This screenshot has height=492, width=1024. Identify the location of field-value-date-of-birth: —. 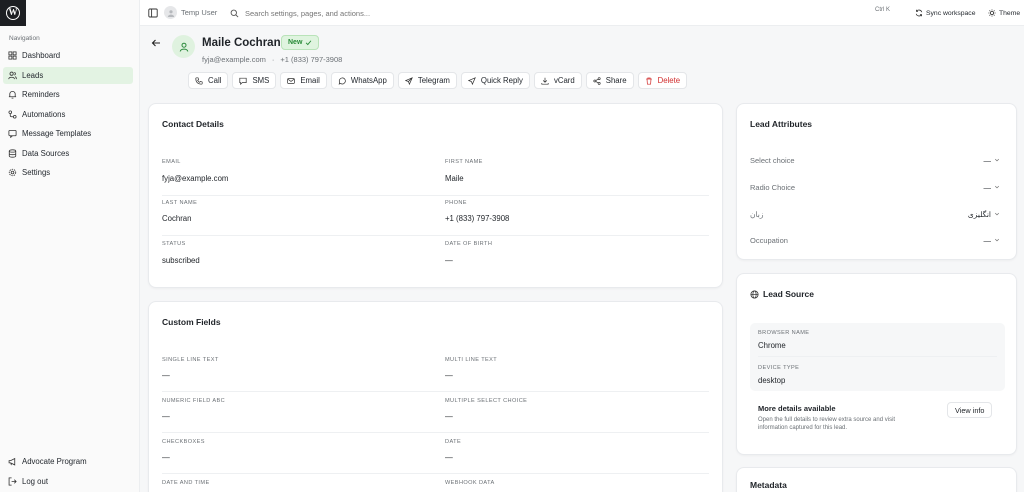
(449, 260).